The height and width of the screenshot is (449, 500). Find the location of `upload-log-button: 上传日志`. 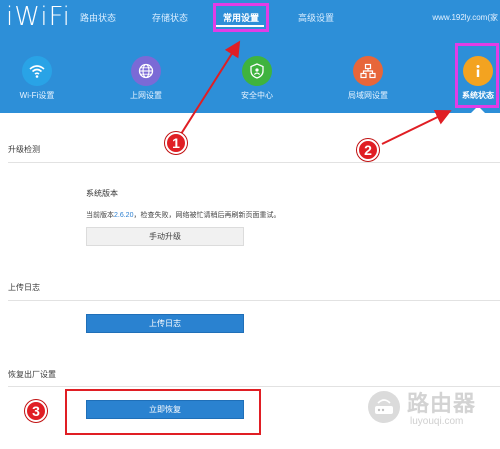

upload-log-button: 上传日志 is located at coordinates (165, 323).